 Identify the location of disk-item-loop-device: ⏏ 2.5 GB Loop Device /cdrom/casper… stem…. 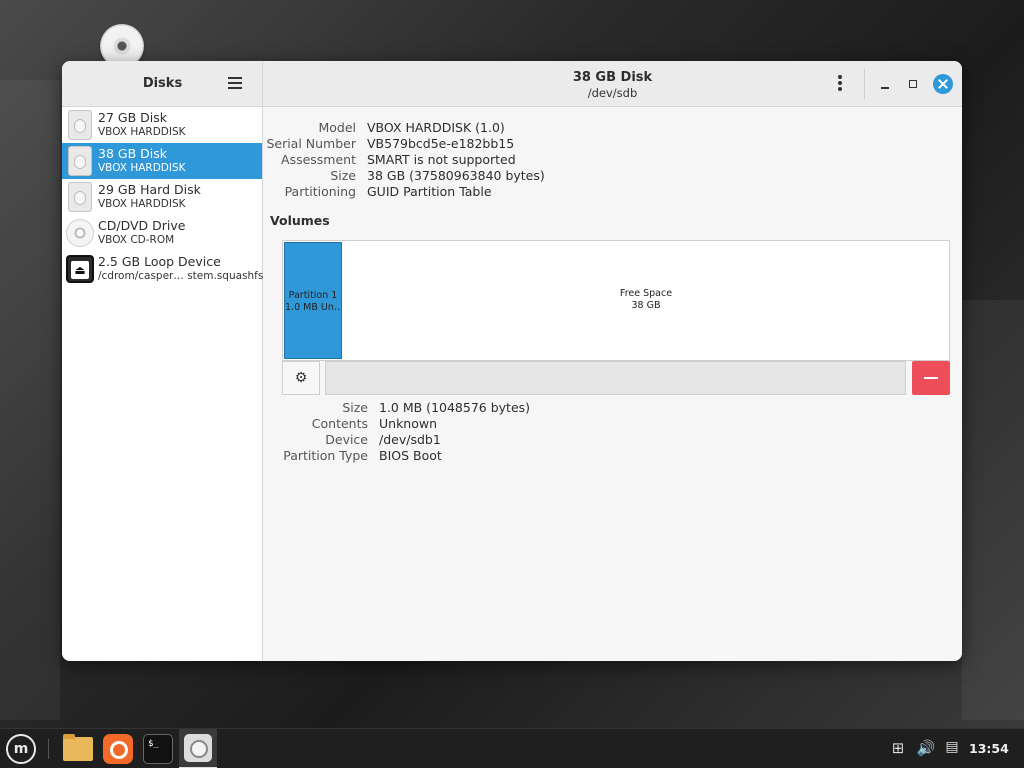
(163, 269).